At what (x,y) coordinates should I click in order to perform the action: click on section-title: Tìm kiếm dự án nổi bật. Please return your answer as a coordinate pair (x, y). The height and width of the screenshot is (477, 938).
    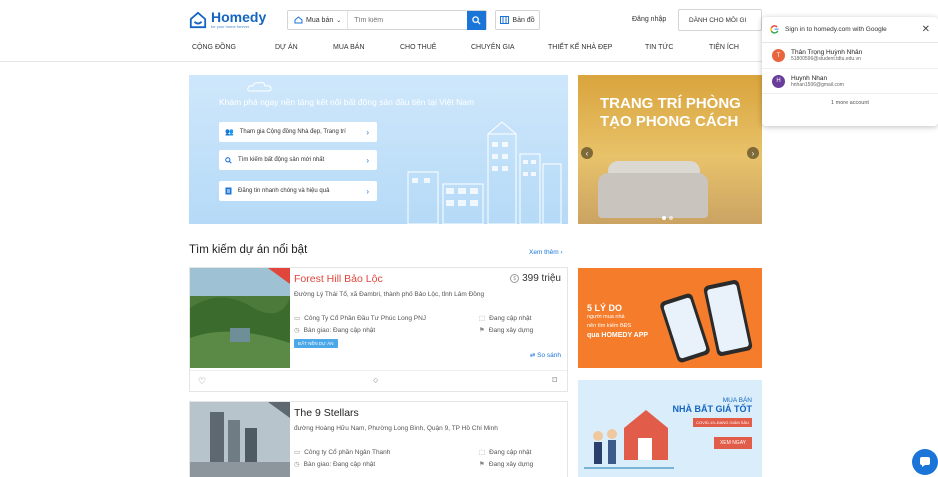
    Looking at the image, I should click on (248, 250).